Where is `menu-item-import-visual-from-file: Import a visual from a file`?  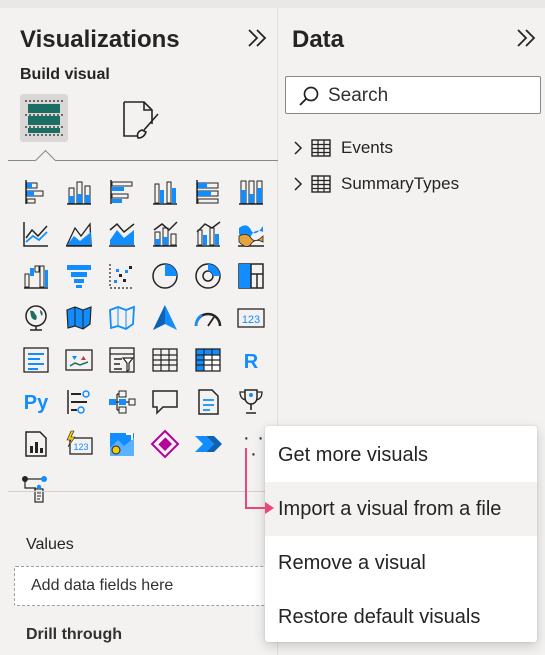 menu-item-import-visual-from-file: Import a visual from a file is located at coordinates (401, 509).